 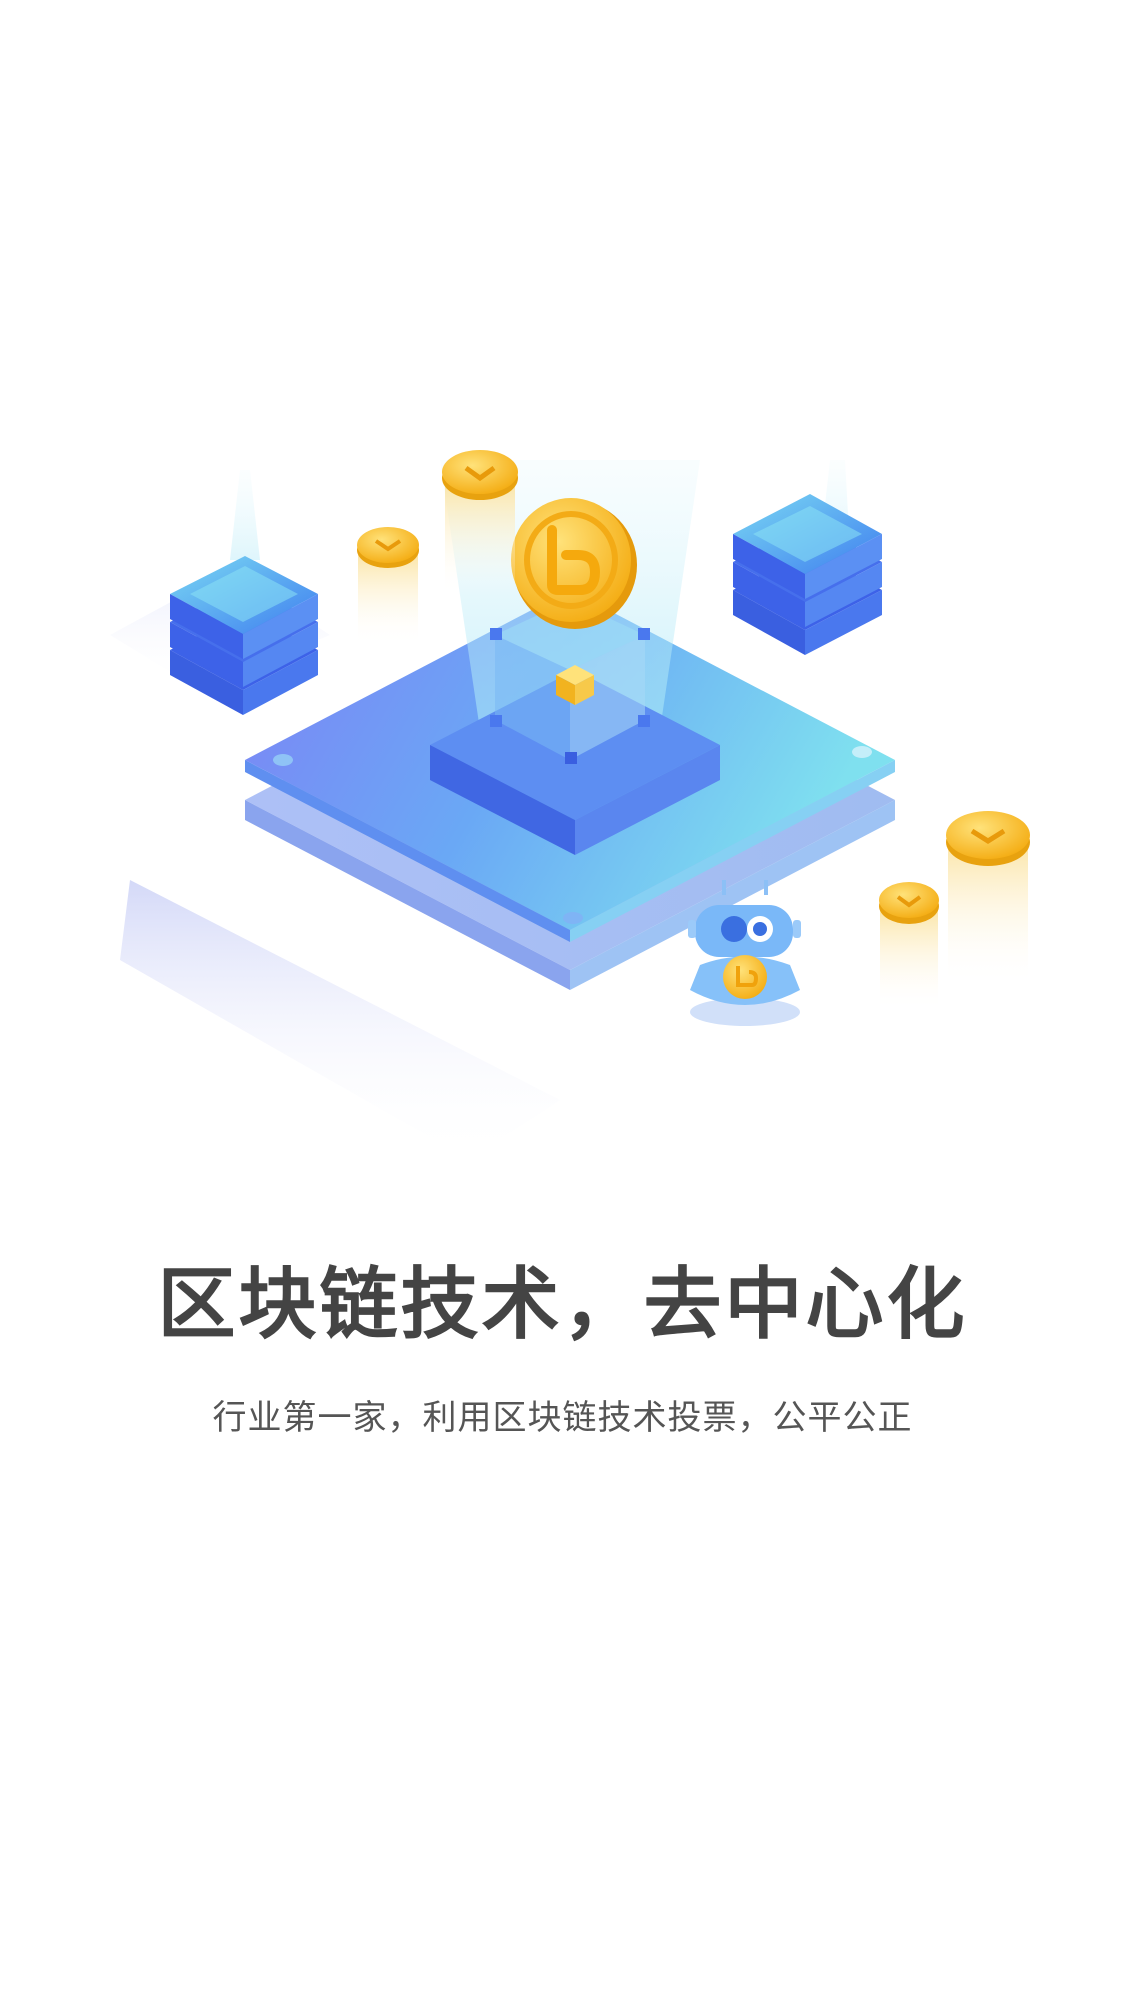 What do you see at coordinates (988, 898) in the screenshot?
I see `coin-icon-right-large` at bounding box center [988, 898].